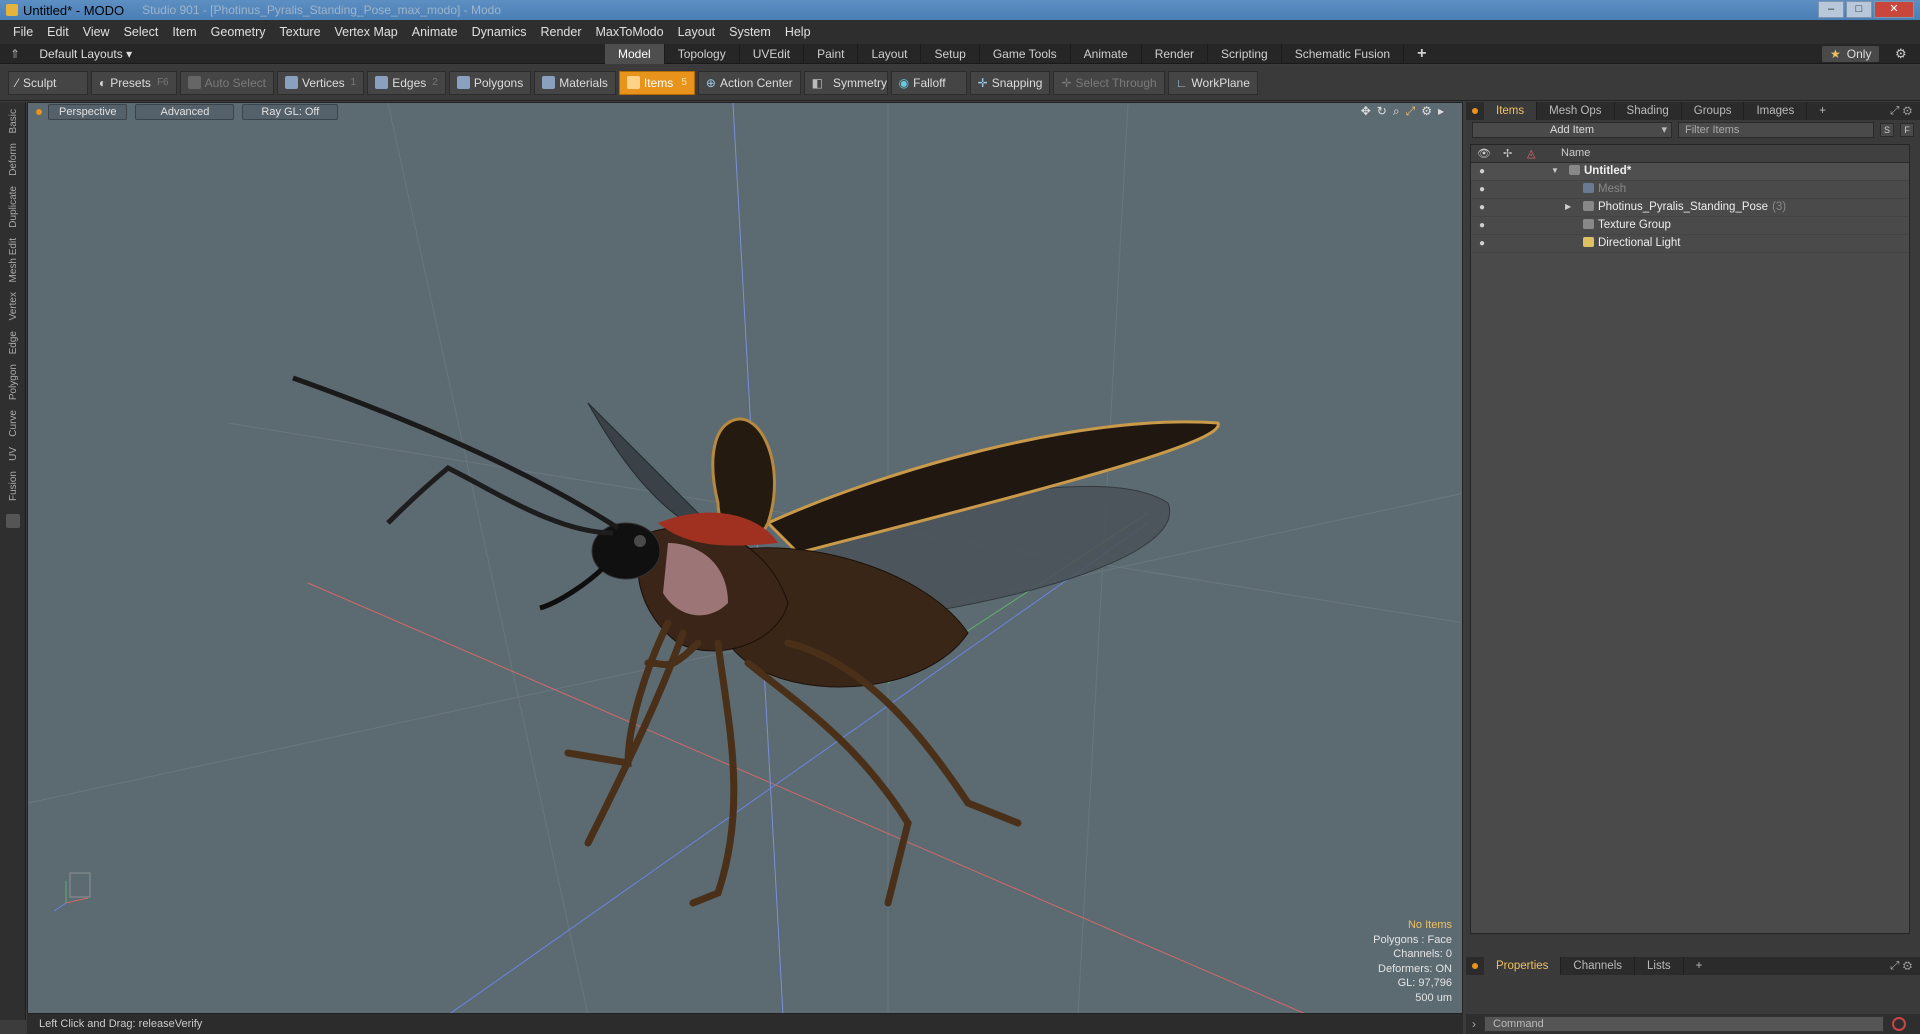 The image size is (1920, 1034). I want to click on item-row-directional-light: ● Directional Light, so click(1690, 244).